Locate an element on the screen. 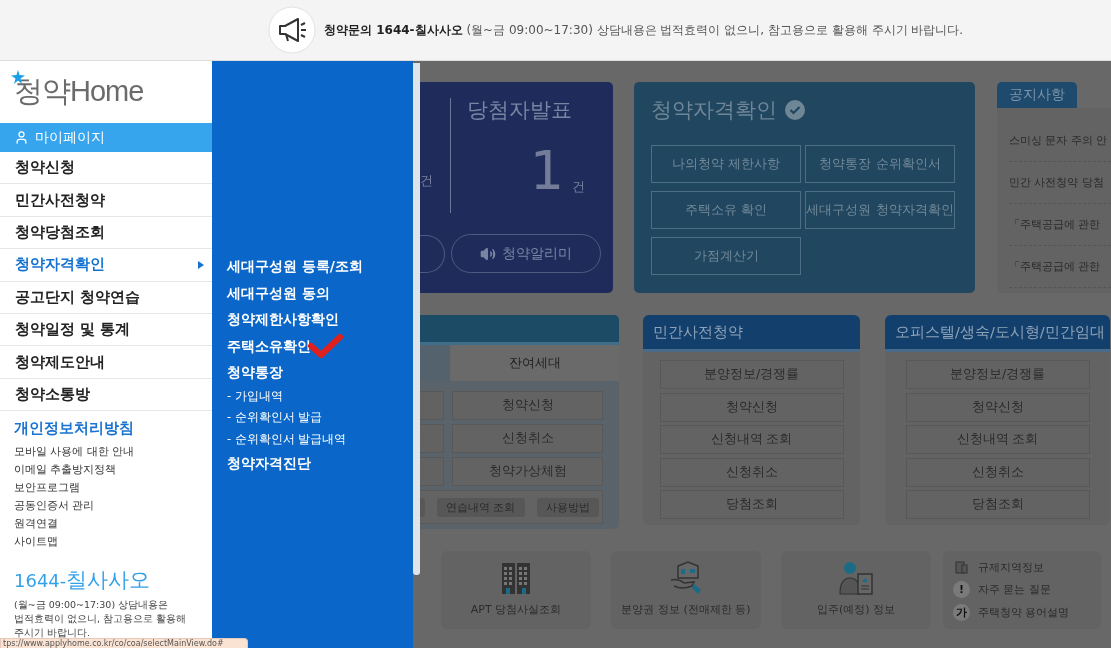 This screenshot has width=1111, height=648. submenu-item: 주택소유확인 is located at coordinates (295, 345).